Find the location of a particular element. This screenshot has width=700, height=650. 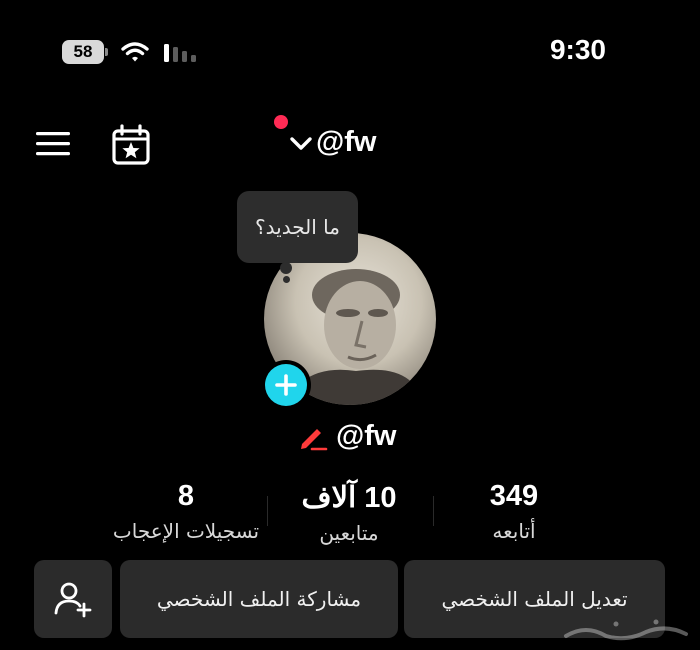

likes-count: 8 is located at coordinates (186, 496).